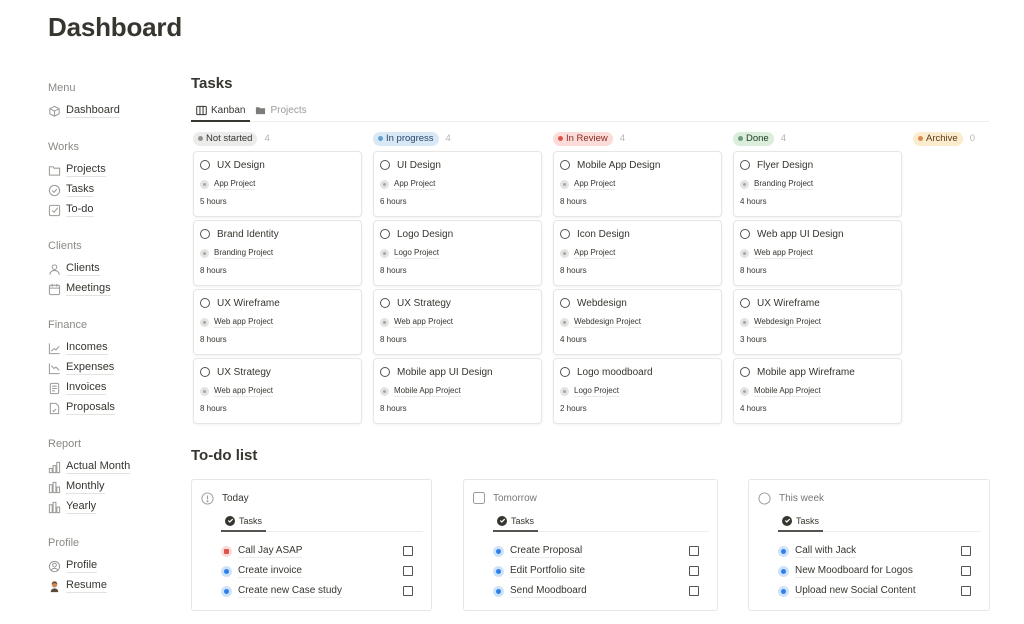  I want to click on sidebar-item-invoices: Invoices, so click(113, 388).